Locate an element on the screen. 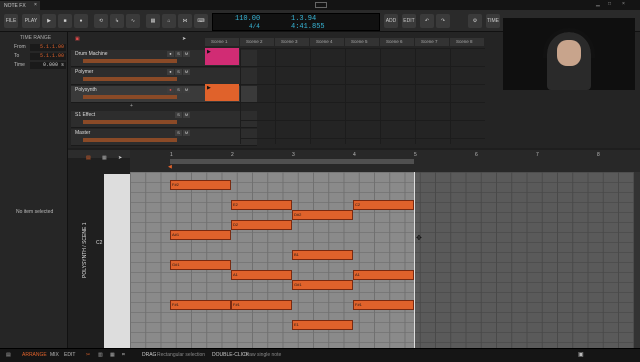 This screenshot has height=362, width=640. tools-icon: ✂ is located at coordinates (88, 355).